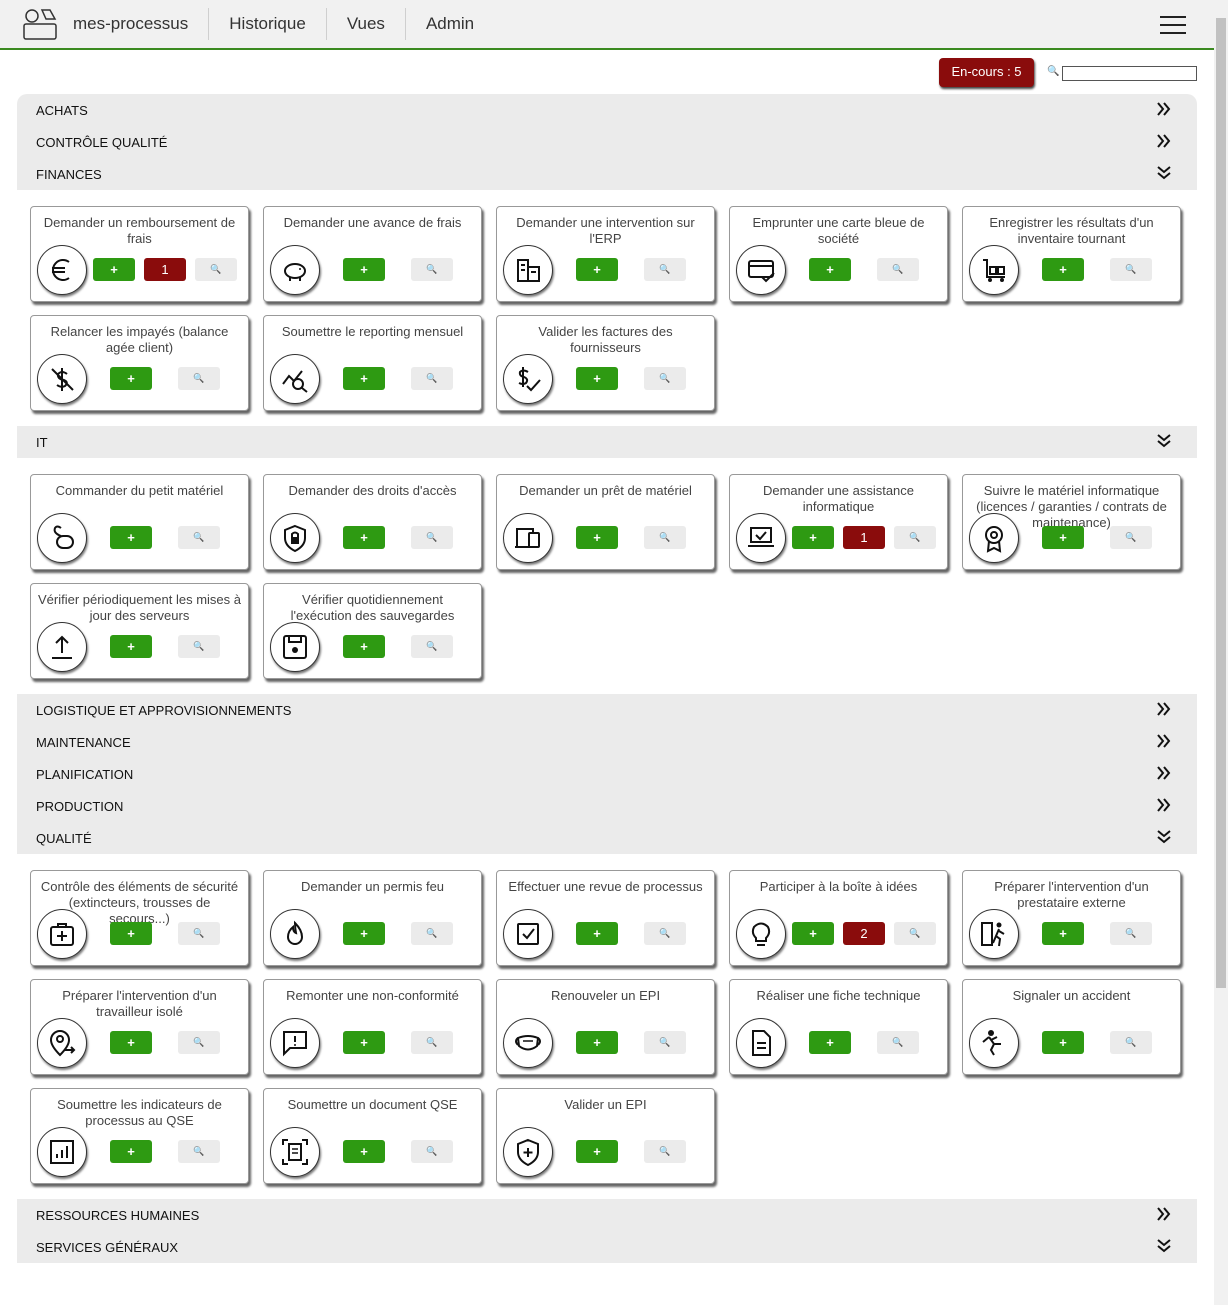  I want to click on process-title: Réaliser une fiche technique, so click(838, 995).